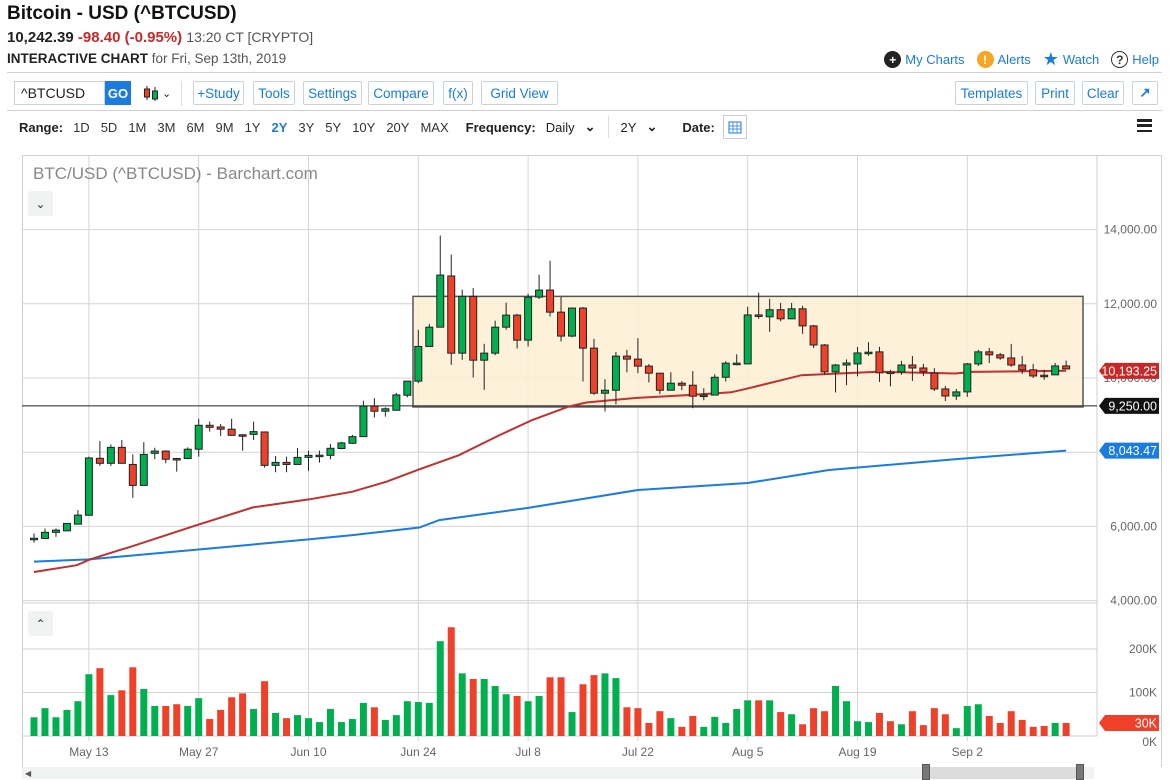  I want to click on compare-button: Compare, so click(401, 93).